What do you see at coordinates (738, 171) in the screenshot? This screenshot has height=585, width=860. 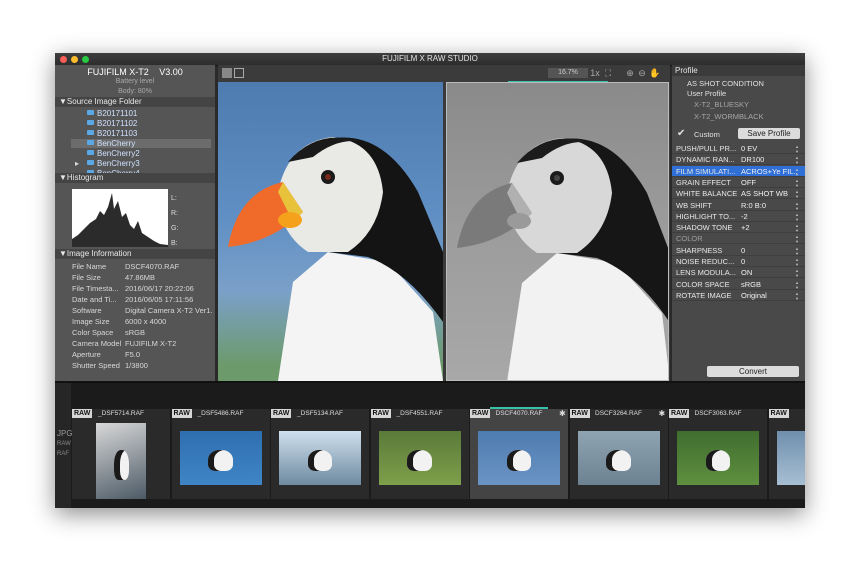 I see `param-row: FILM SIMULATI... ACROS+Ye FIL... ▲ ▼` at bounding box center [738, 171].